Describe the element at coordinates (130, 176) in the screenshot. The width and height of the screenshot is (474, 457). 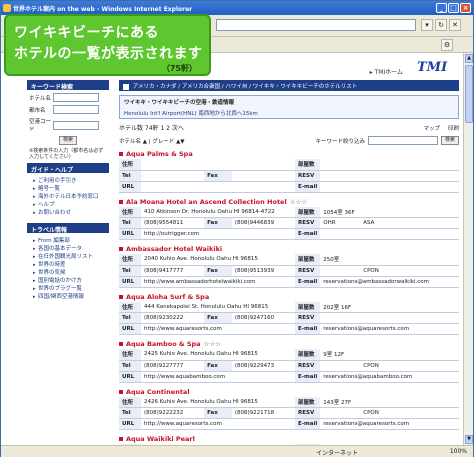
I see `tel-label: Tel` at that location.